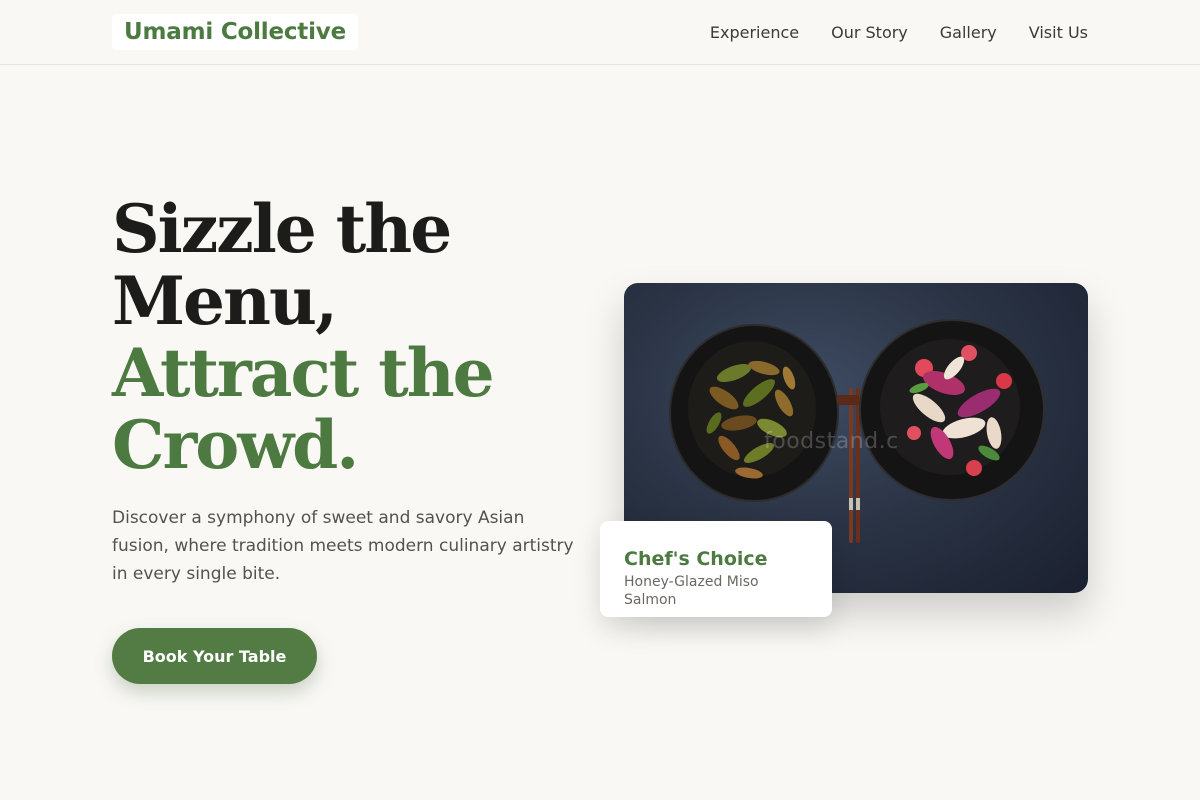 The width and height of the screenshot is (1200, 800). What do you see at coordinates (214, 656) in the screenshot?
I see `book-table-button: Book Your Table` at bounding box center [214, 656].